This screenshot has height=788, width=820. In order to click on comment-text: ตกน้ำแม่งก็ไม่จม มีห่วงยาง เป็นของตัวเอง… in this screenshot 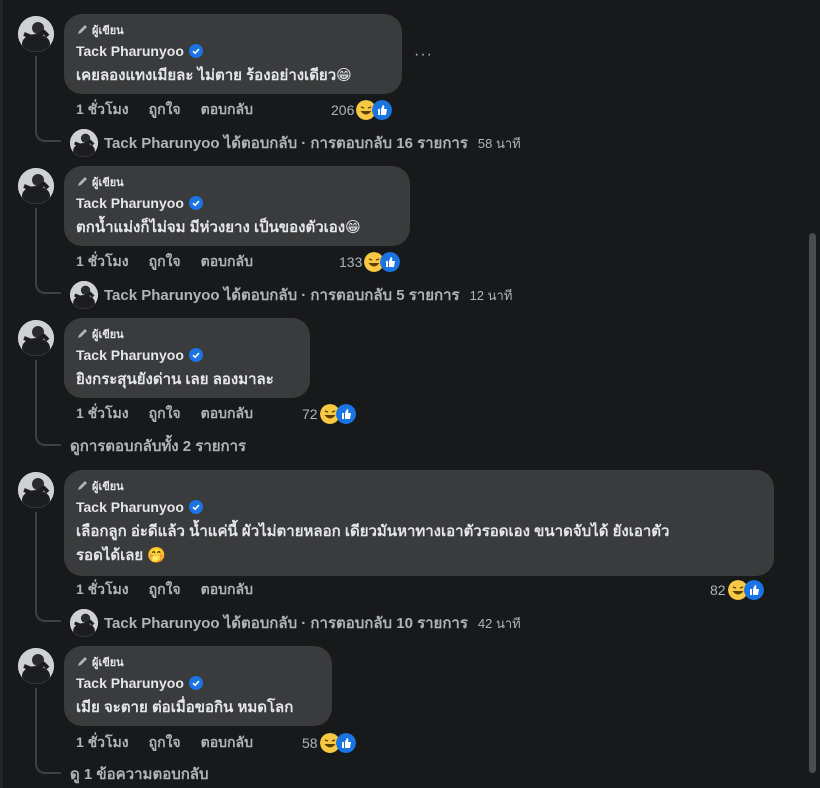, I will do `click(218, 227)`.